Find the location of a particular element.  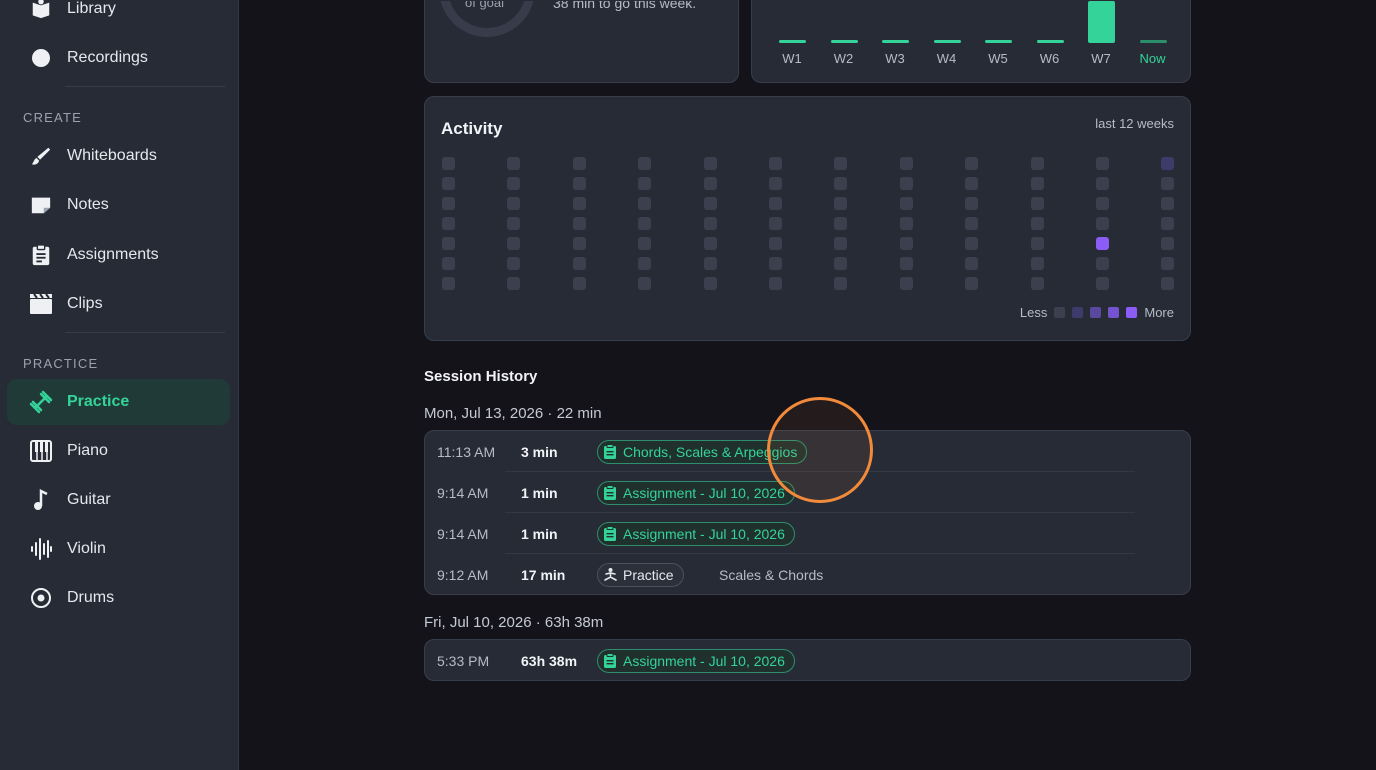

sidebar-item-library: Library is located at coordinates (118, 16).